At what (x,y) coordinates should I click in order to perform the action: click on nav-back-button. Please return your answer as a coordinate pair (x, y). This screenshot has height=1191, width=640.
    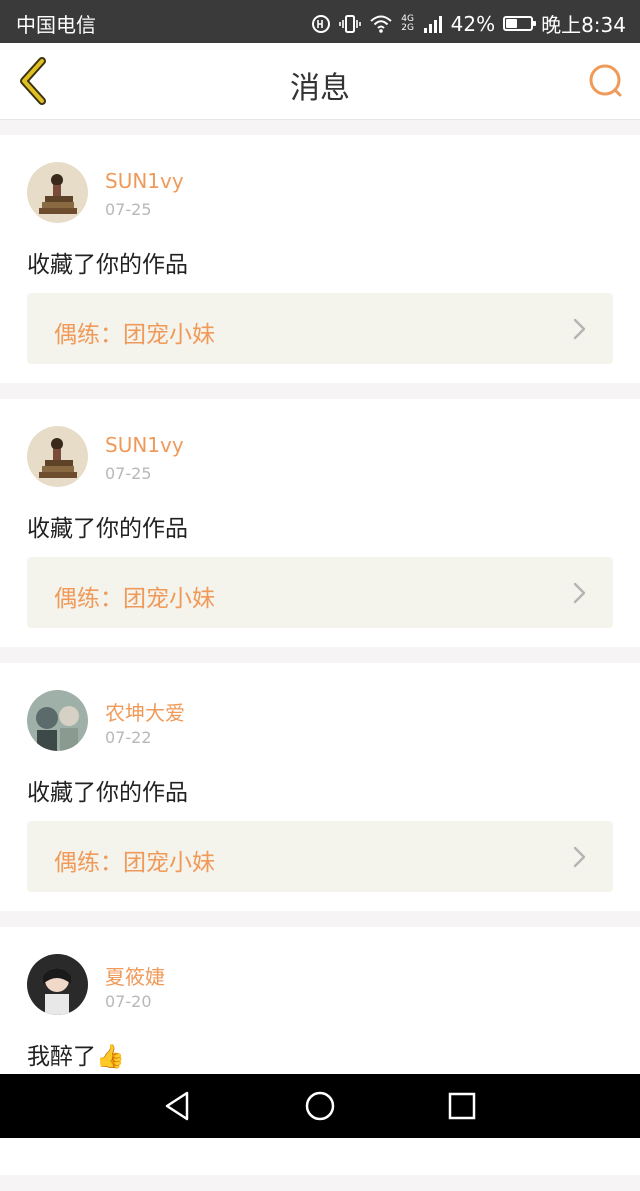
    Looking at the image, I should click on (177, 1106).